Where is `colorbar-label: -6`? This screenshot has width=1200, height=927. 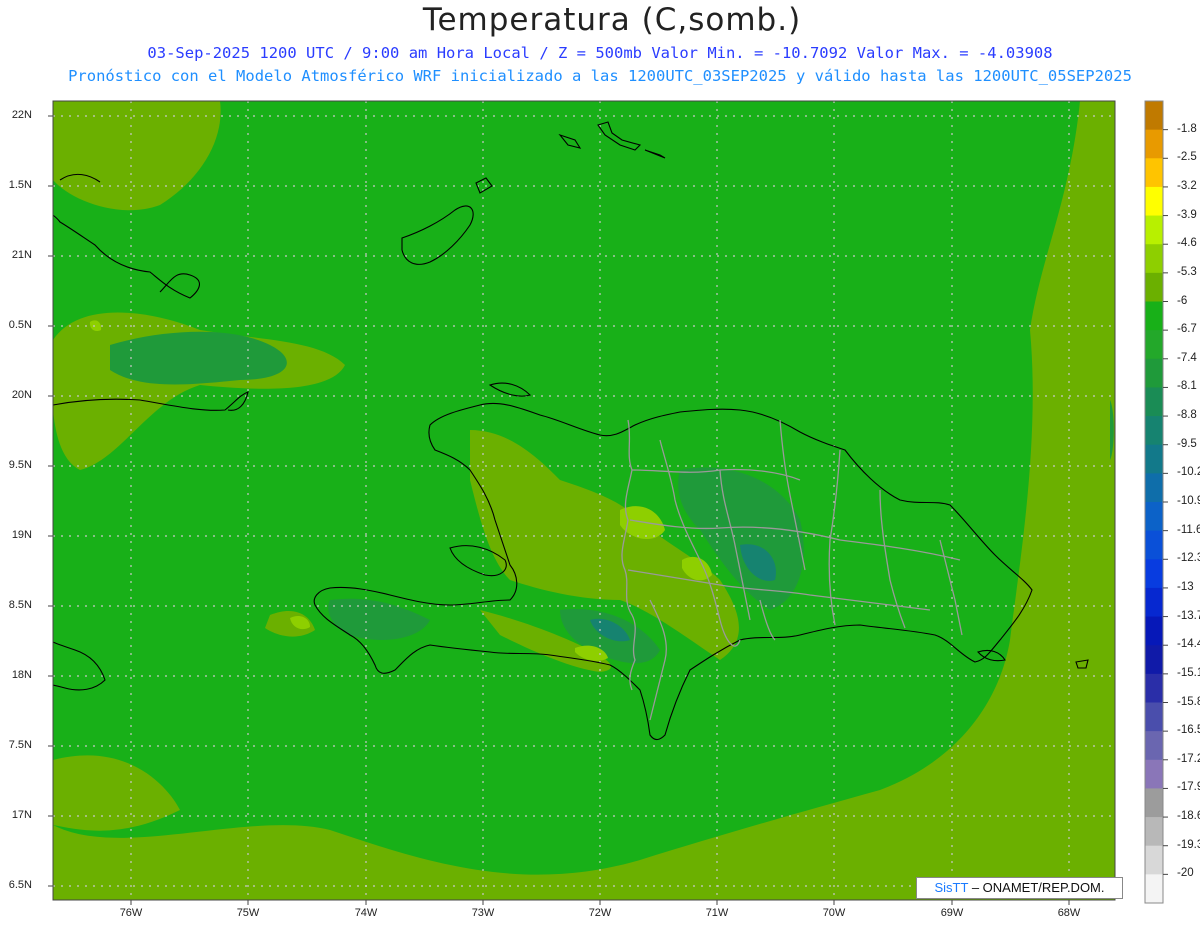 colorbar-label: -6 is located at coordinates (1182, 300).